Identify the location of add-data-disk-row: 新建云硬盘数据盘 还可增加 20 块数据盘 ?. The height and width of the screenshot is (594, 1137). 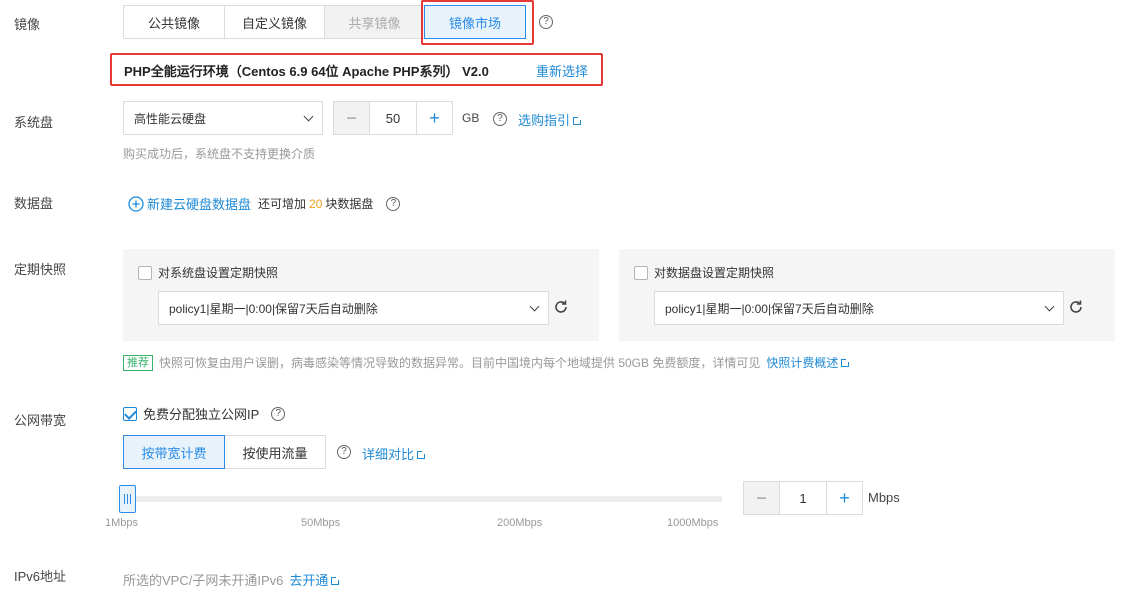
(264, 203).